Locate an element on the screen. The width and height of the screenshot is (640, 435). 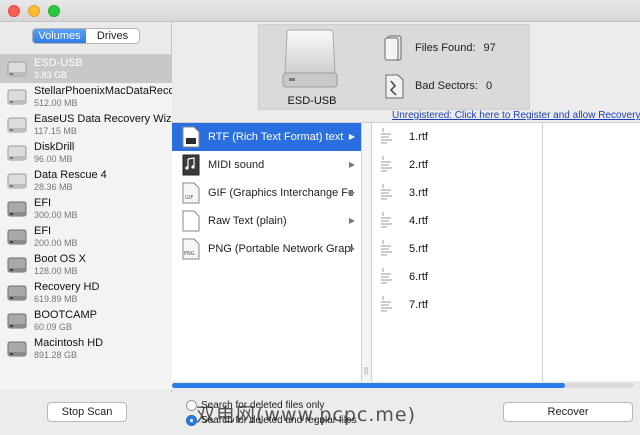
tab-drives: Drives is located at coordinates (112, 36).